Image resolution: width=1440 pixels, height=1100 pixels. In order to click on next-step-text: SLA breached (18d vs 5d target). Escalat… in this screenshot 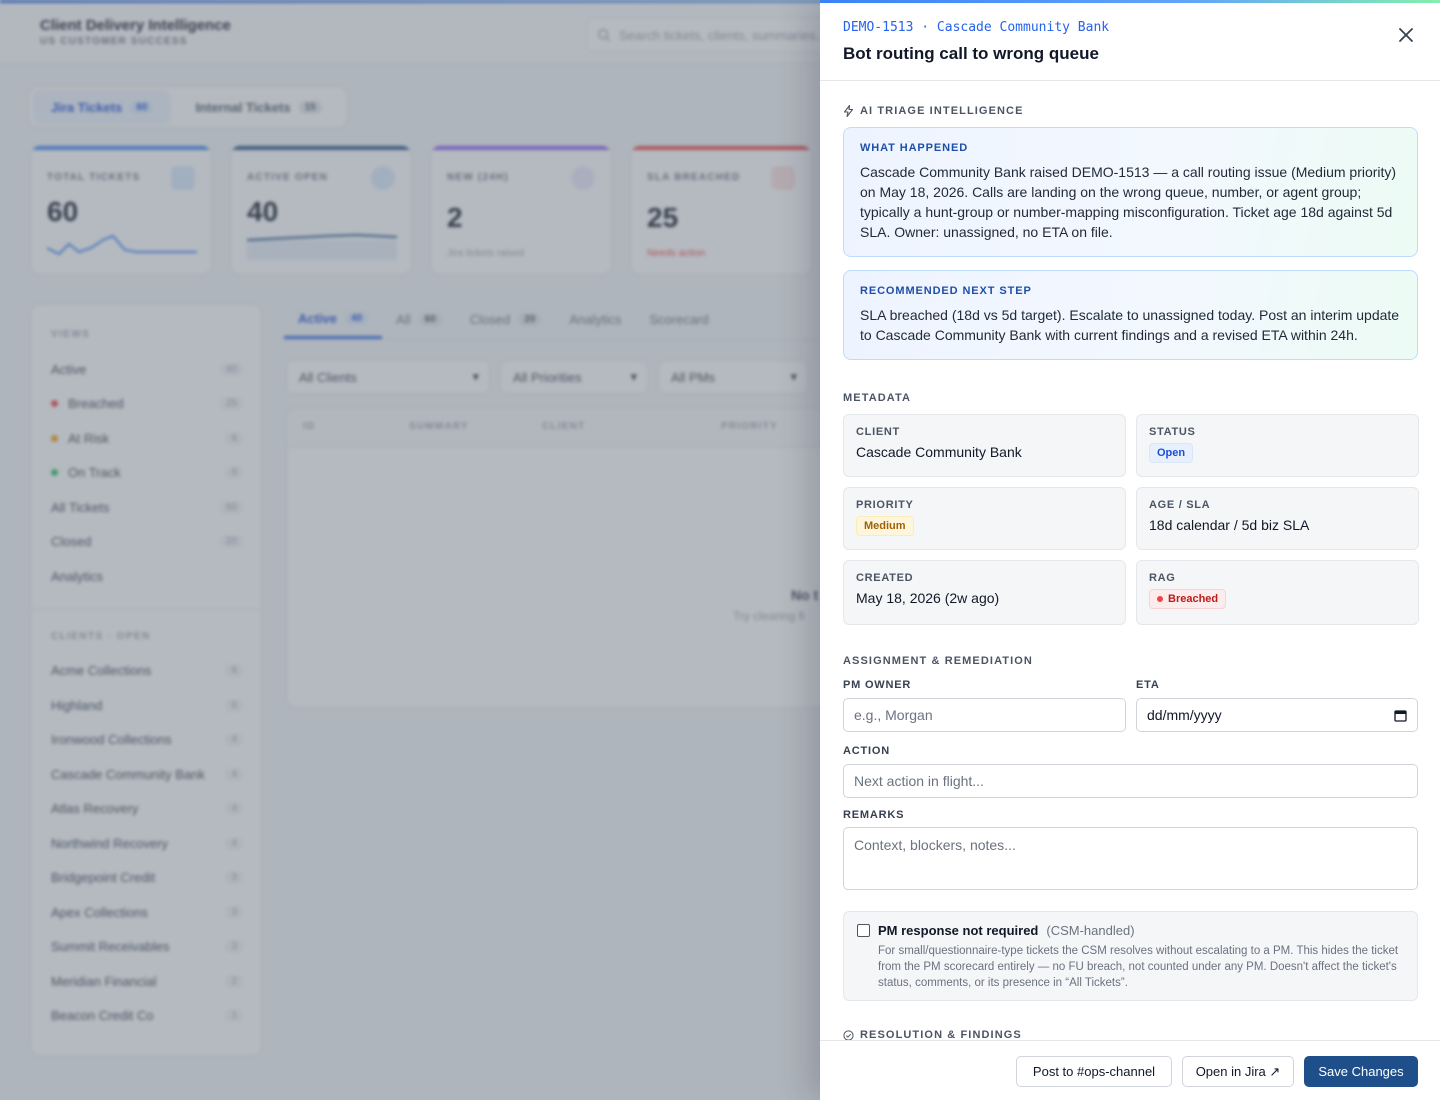, I will do `click(1130, 325)`.